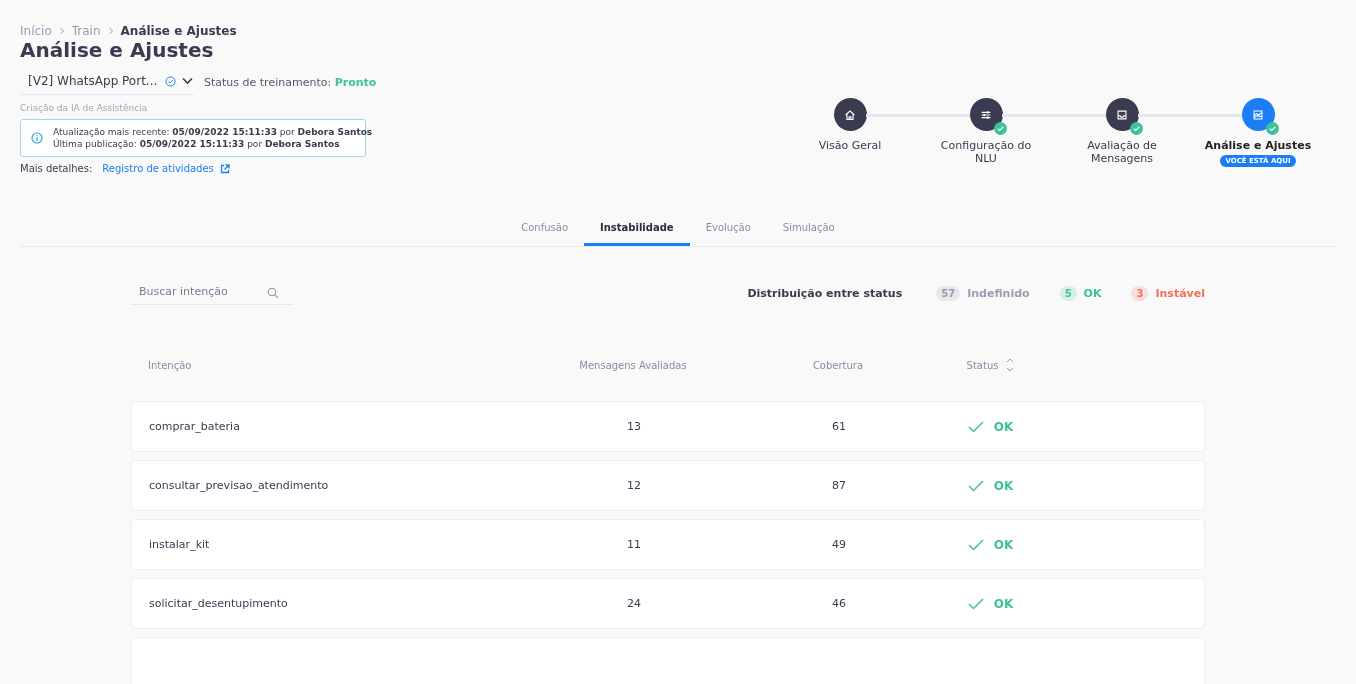 The image size is (1356, 684). I want to click on column-header: Mensagens Avaliadas, so click(633, 365).